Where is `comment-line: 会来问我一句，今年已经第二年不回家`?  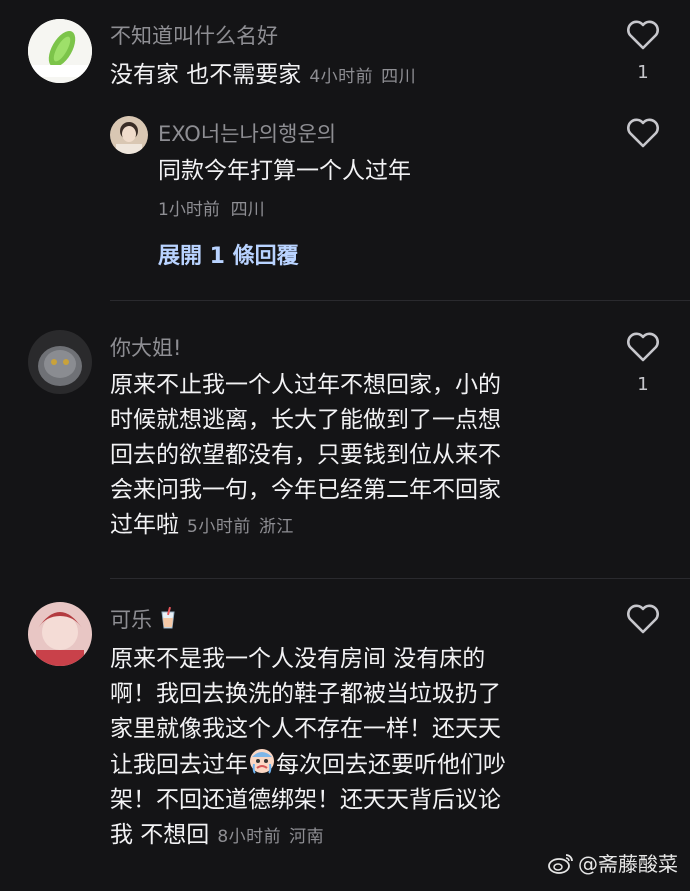 comment-line: 会来问我一句，今年已经第二年不回家 is located at coordinates (305, 490).